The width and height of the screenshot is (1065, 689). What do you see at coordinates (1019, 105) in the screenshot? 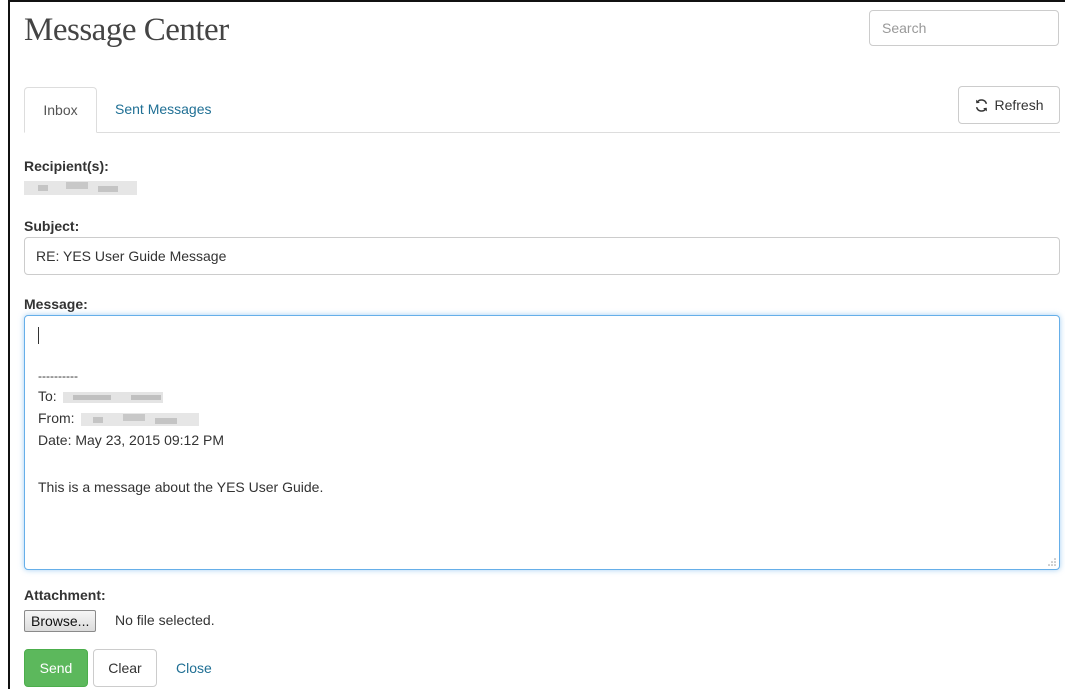
I see `refresh-label: Refresh` at bounding box center [1019, 105].